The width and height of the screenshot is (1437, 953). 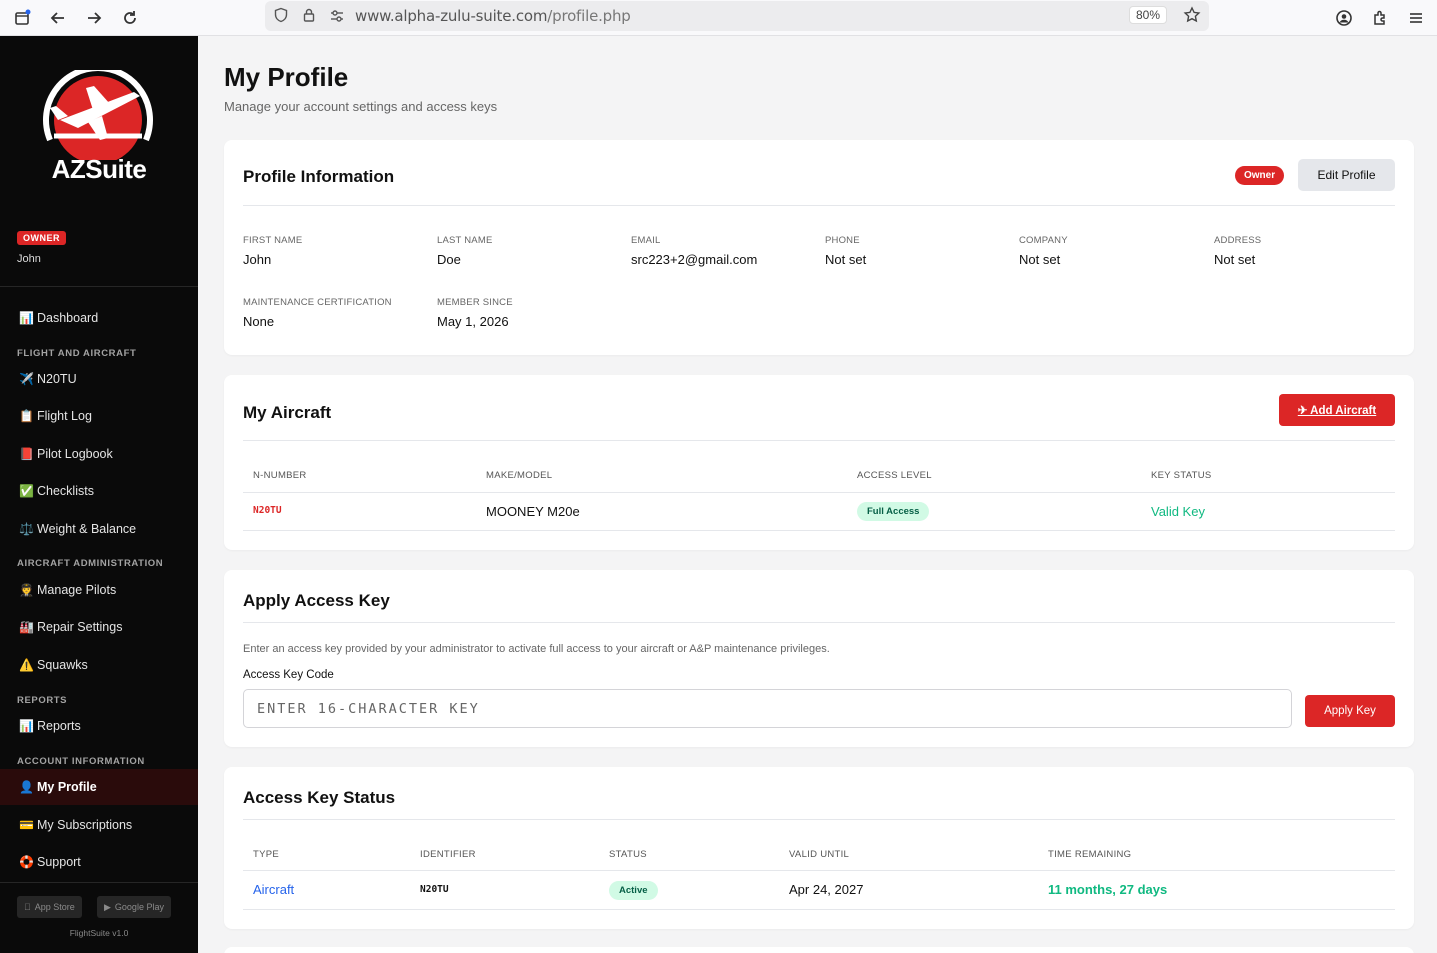 I want to click on sidebar-item-label: Flight Log, so click(x=64, y=416).